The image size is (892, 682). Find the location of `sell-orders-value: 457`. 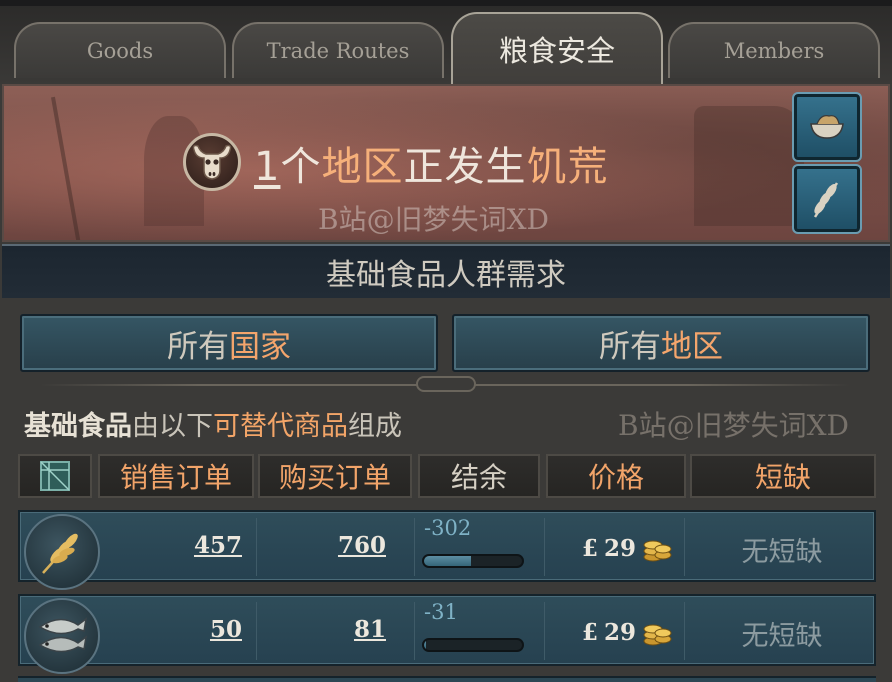

sell-orders-value: 457 is located at coordinates (206, 548).